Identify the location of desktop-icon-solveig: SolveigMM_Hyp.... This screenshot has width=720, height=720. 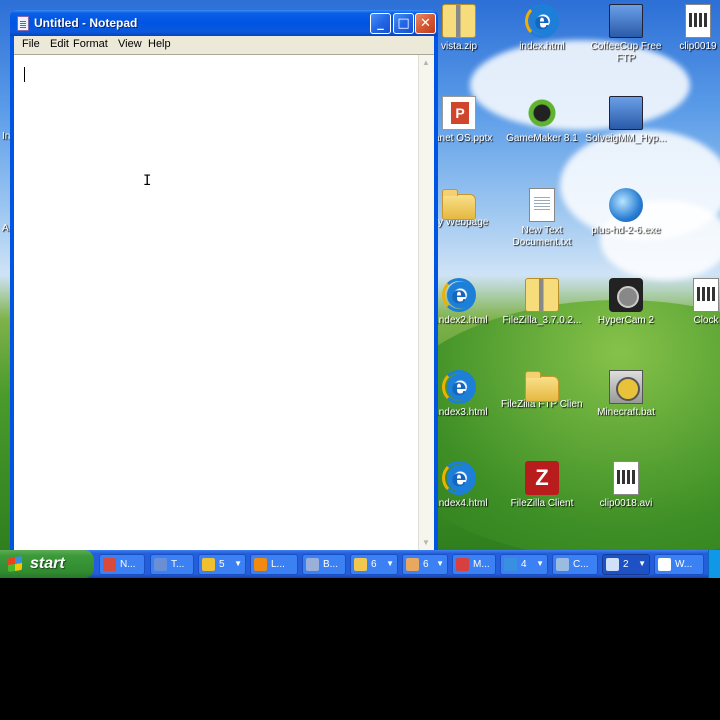
(626, 120).